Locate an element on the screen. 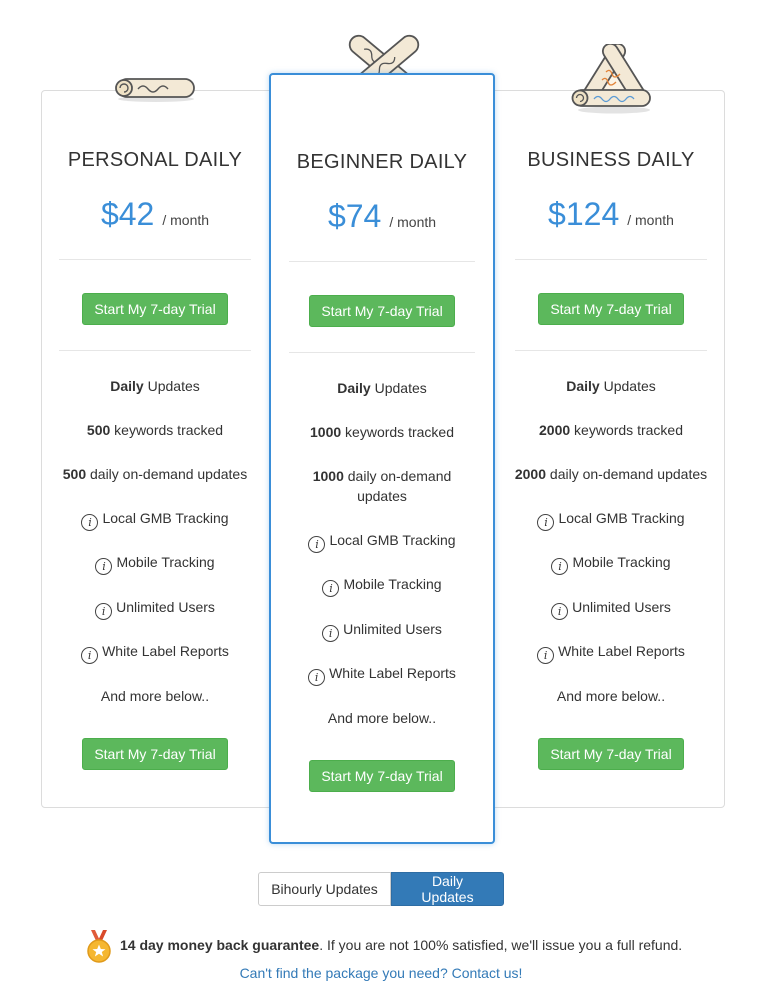  price-row: $74 / month is located at coordinates (382, 216).